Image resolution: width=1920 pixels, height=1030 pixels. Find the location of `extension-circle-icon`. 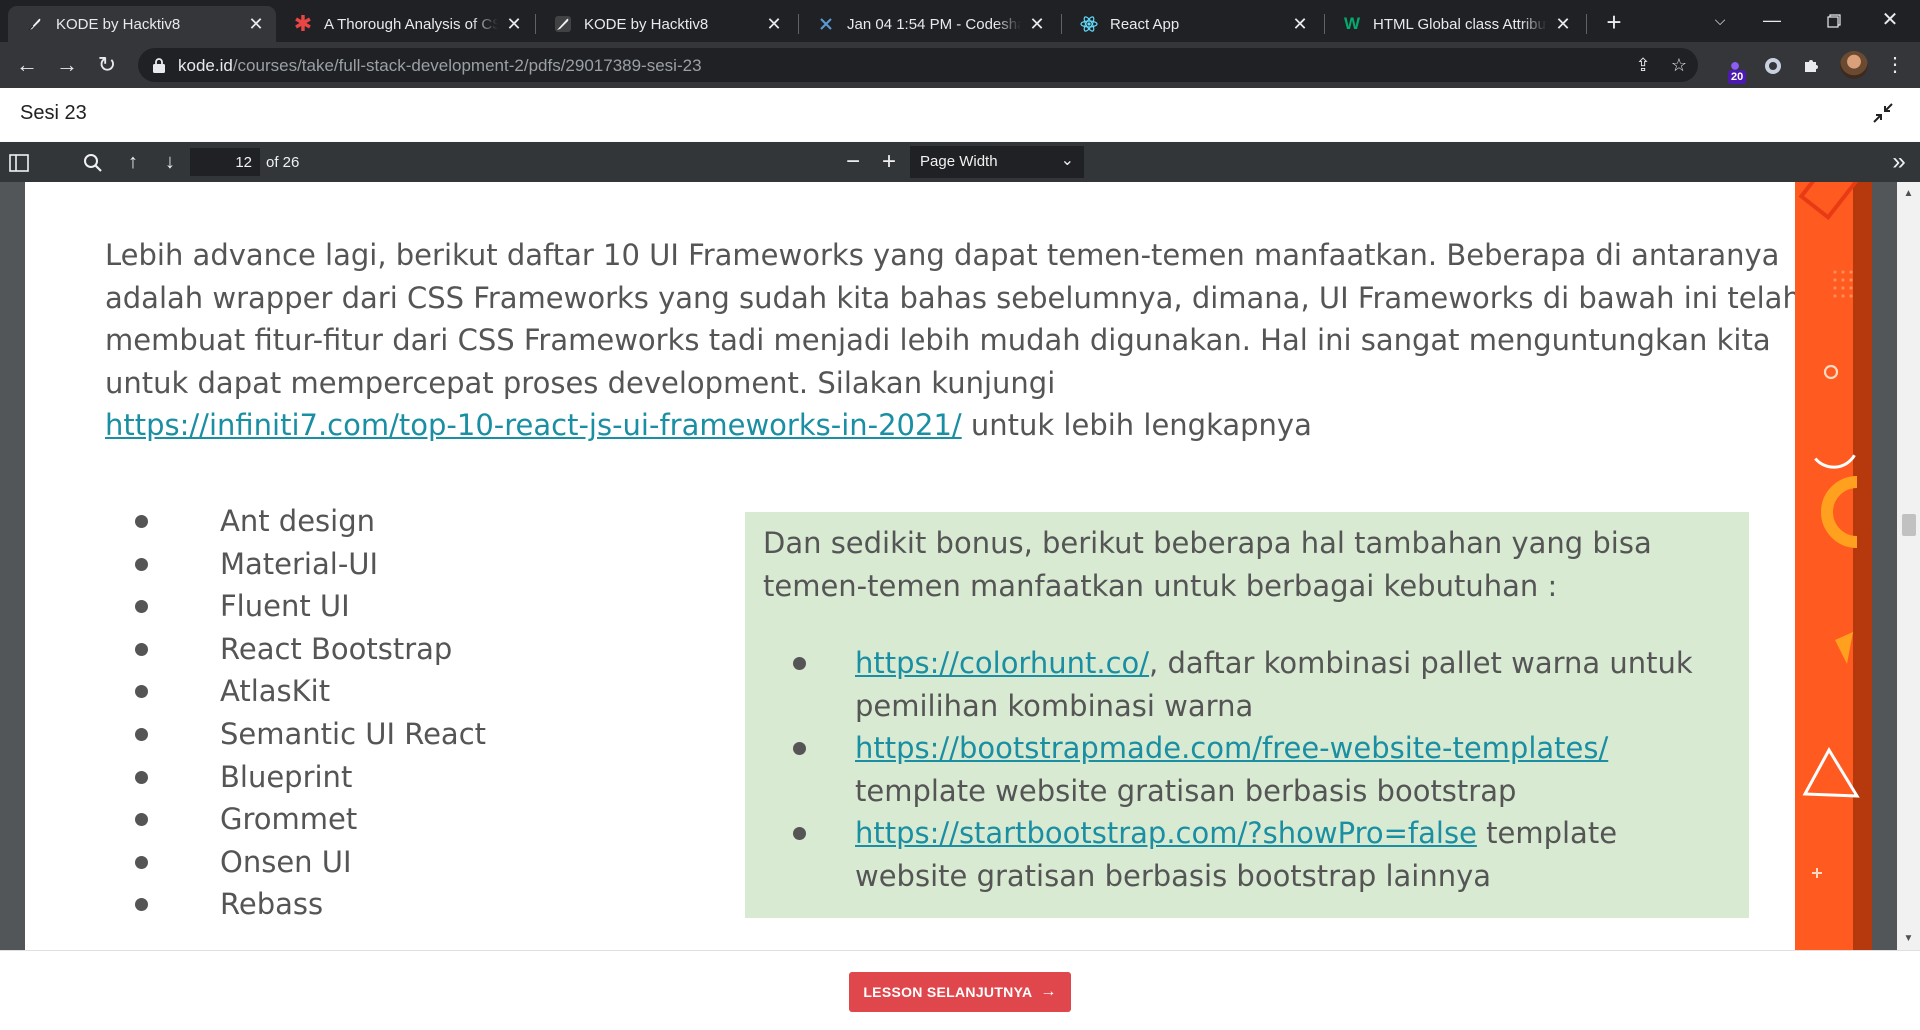

extension-circle-icon is located at coordinates (1773, 65).